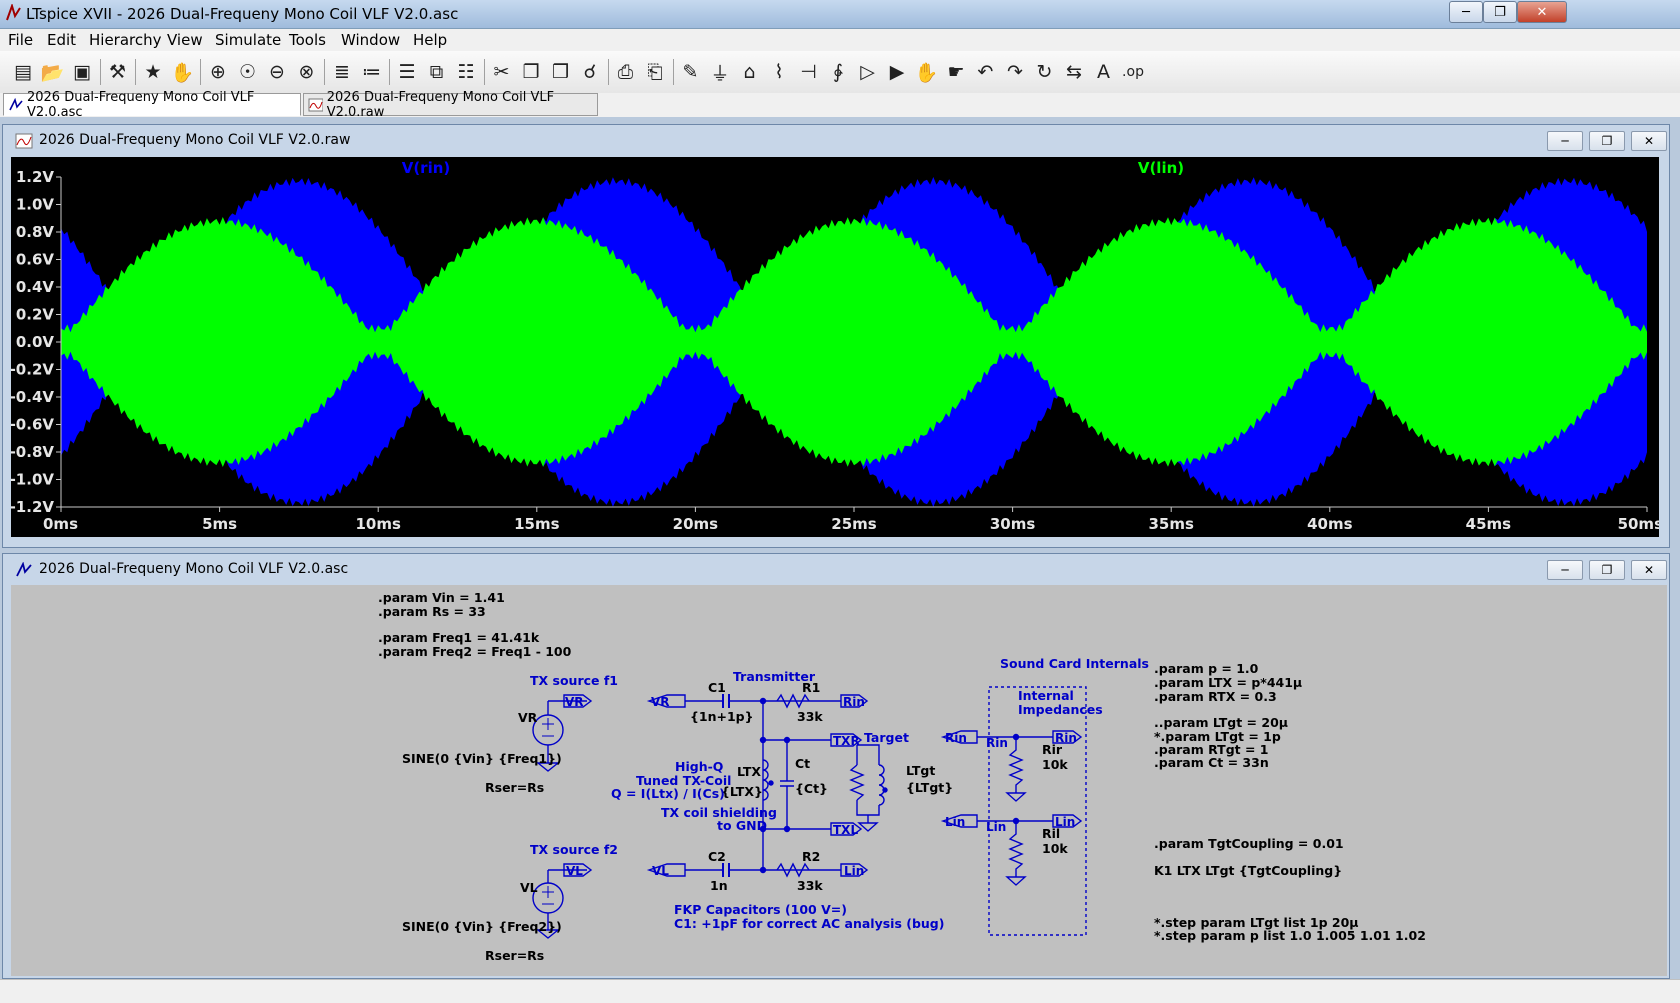 This screenshot has width=1680, height=1003. I want to click on drag-icon: ☛, so click(956, 72).